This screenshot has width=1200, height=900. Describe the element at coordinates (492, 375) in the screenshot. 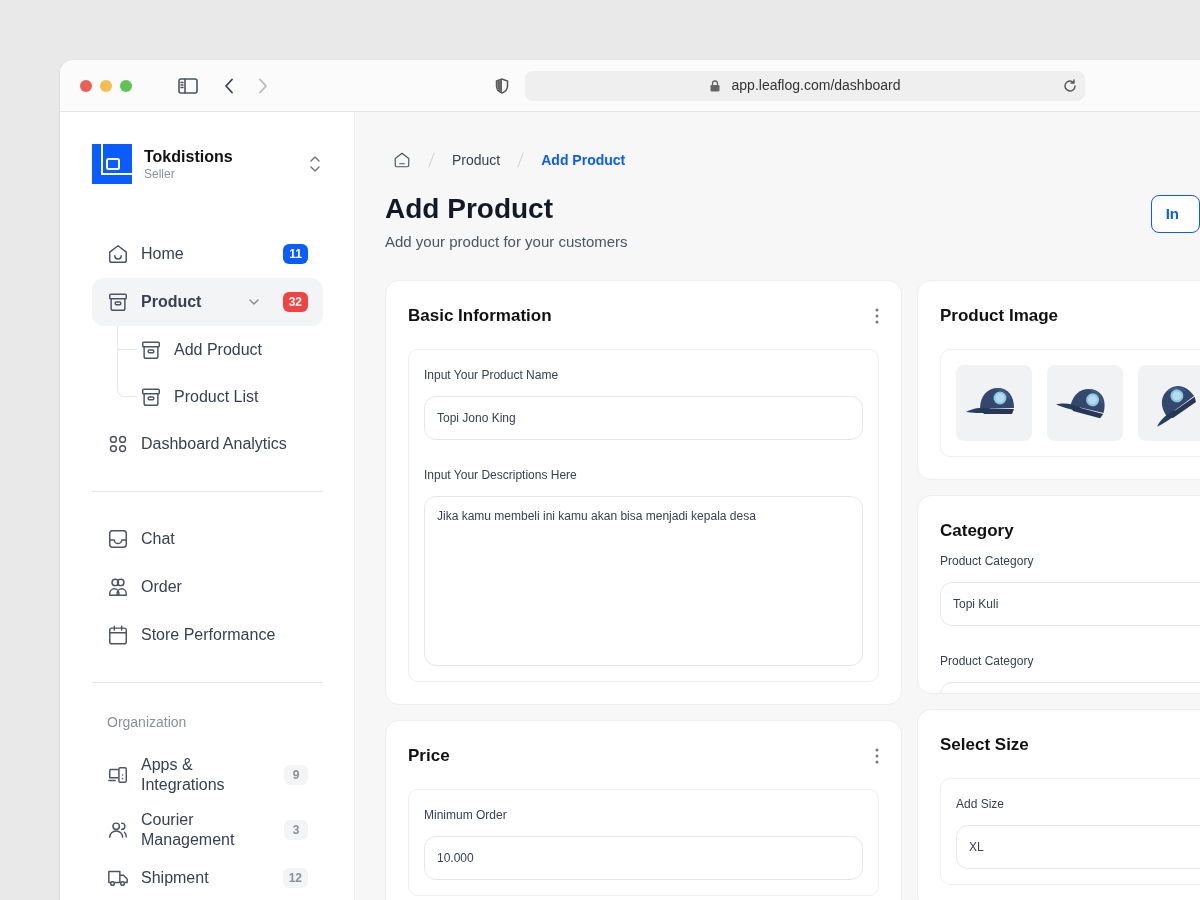

I see `field-label: Input Your Product Name` at that location.